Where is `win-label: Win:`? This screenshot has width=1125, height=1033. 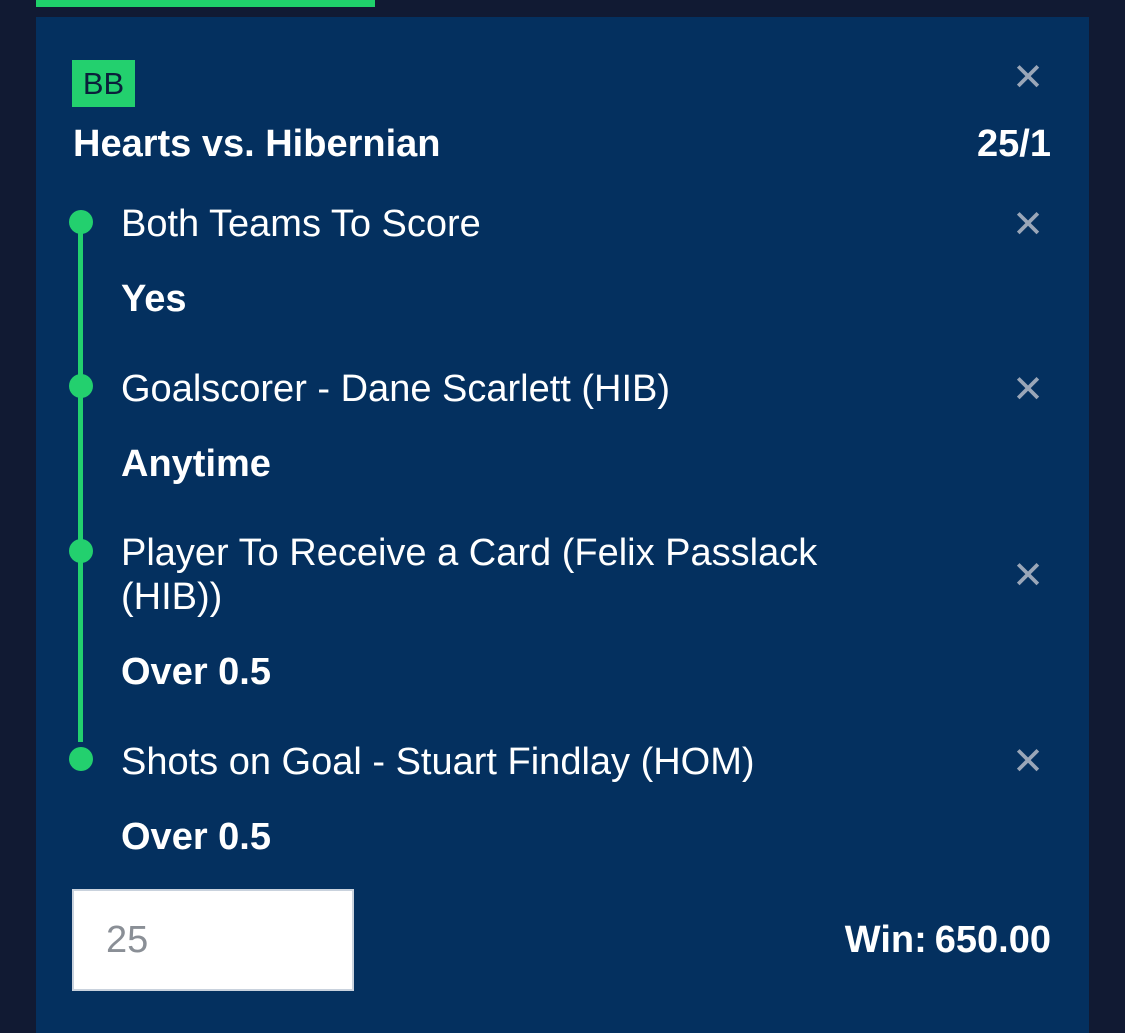 win-label: Win: is located at coordinates (885, 940).